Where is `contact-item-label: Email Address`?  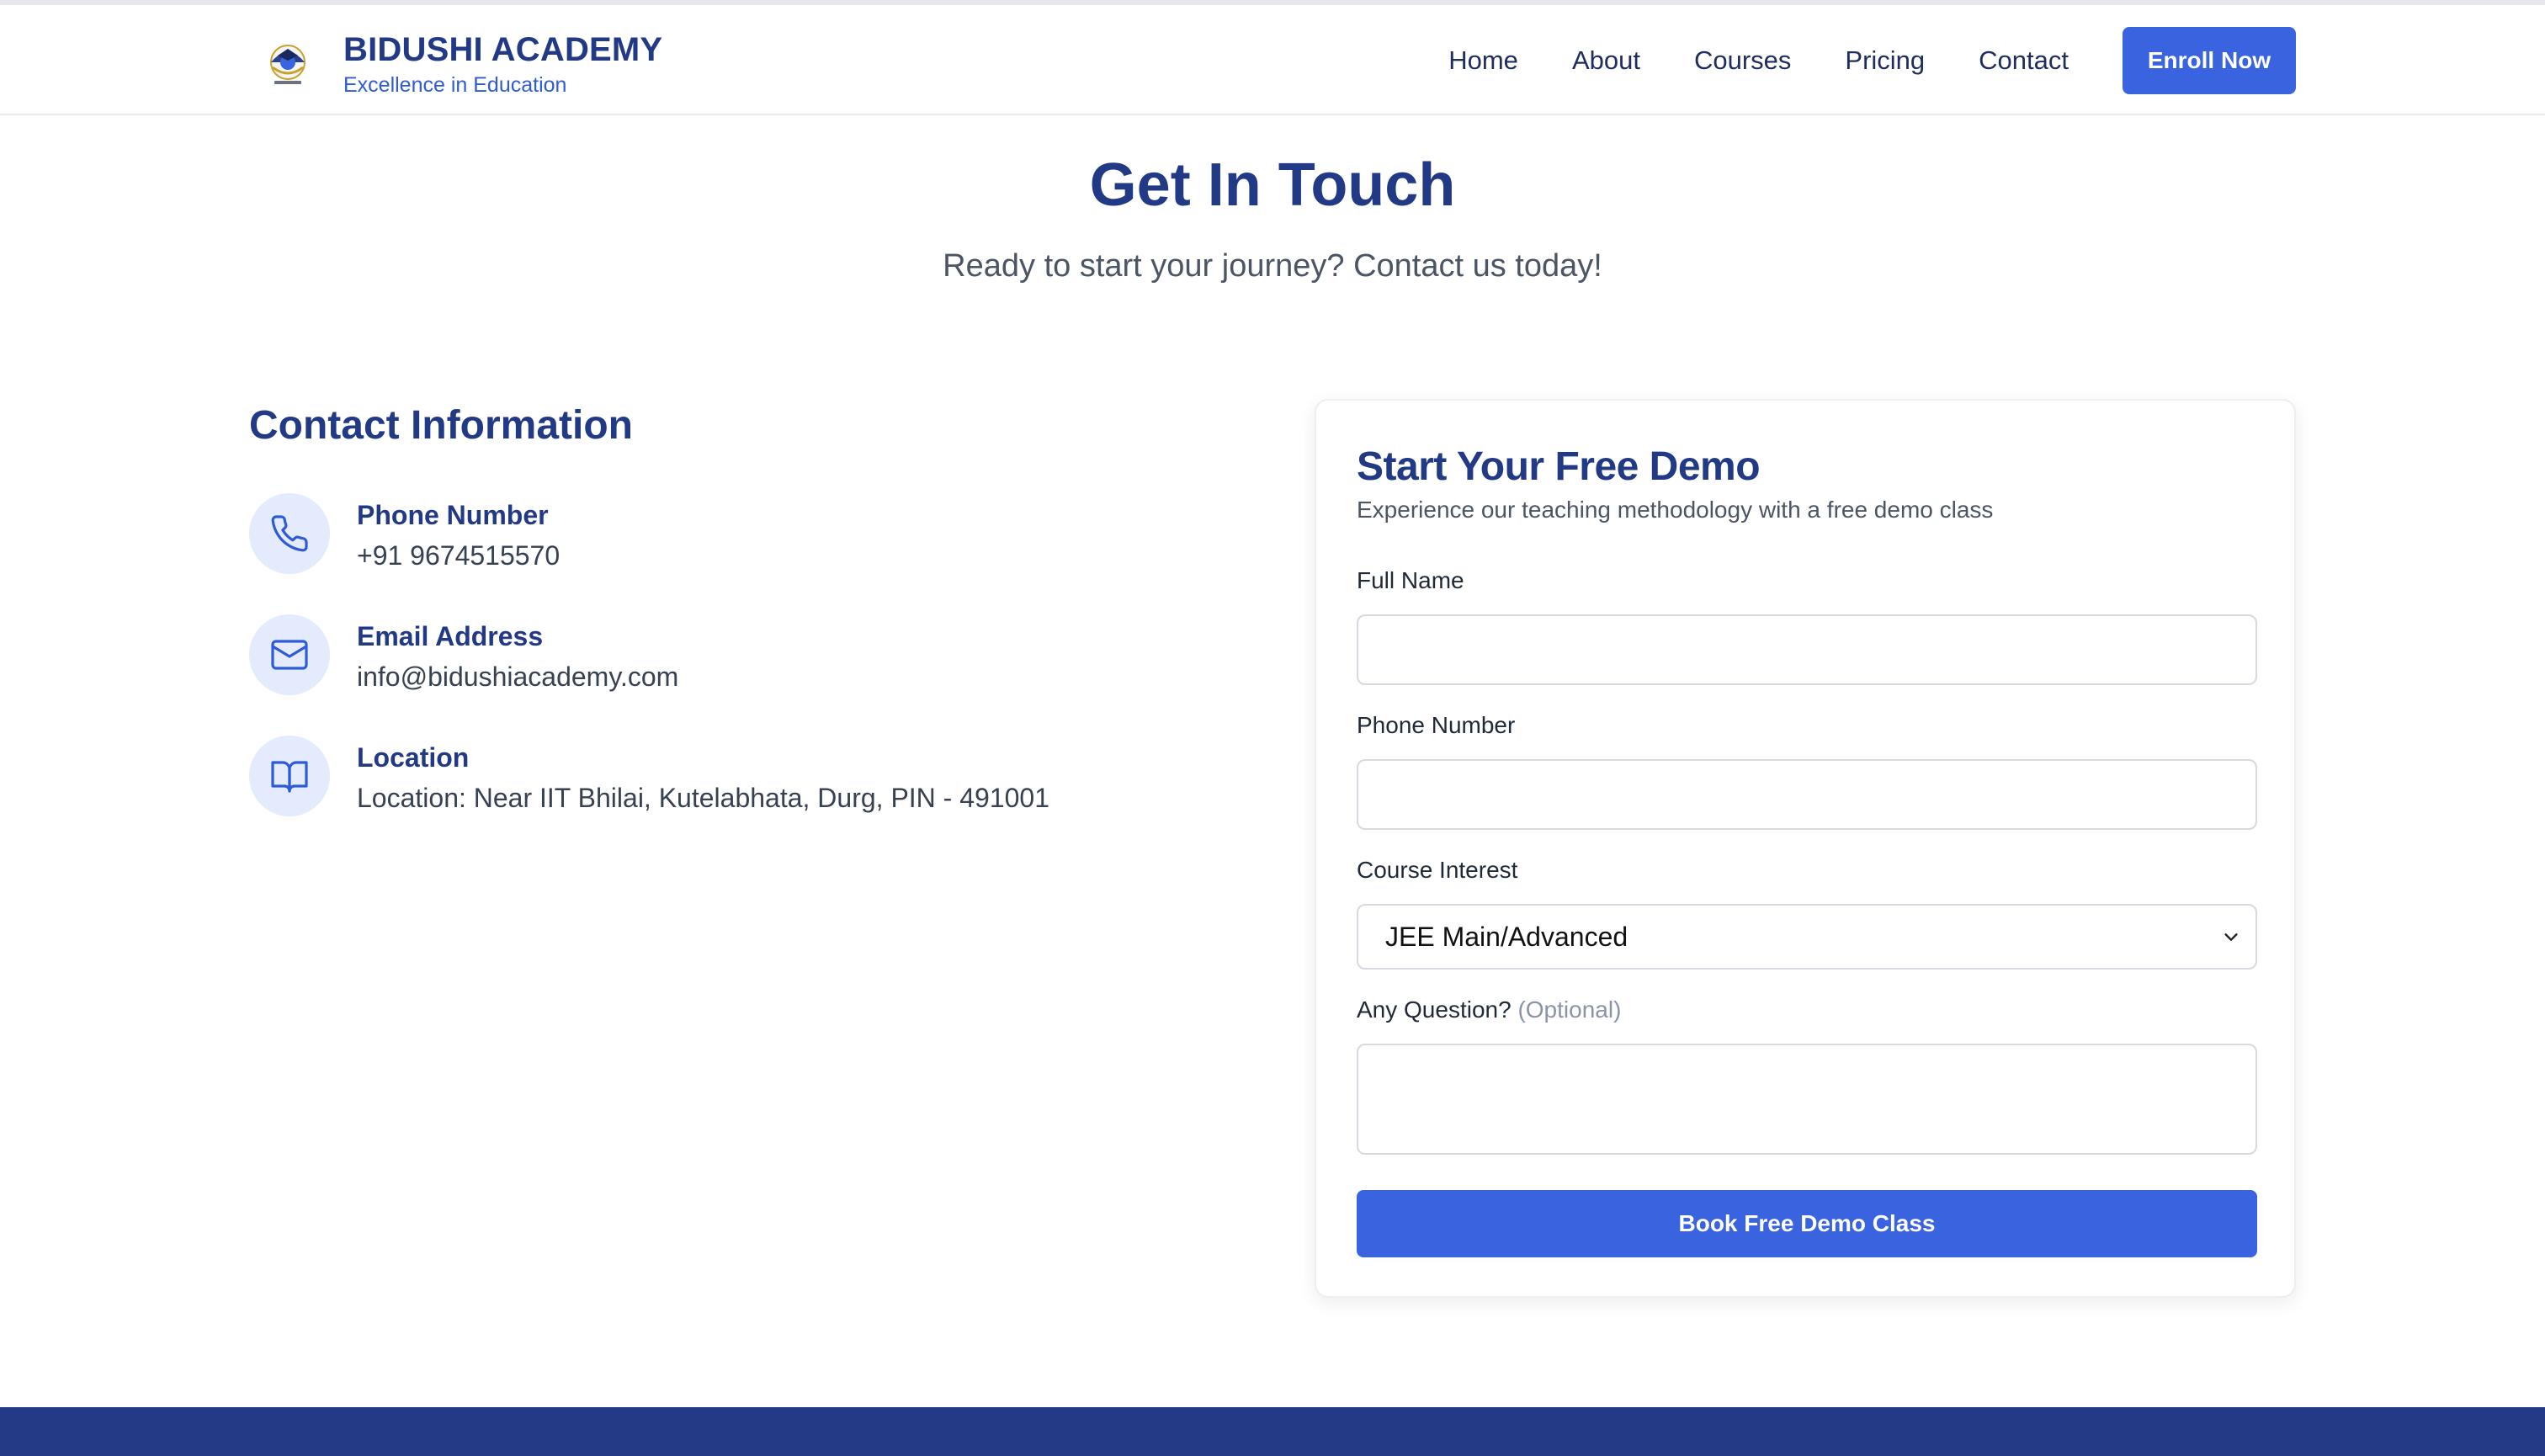 contact-item-label: Email Address is located at coordinates (451, 636).